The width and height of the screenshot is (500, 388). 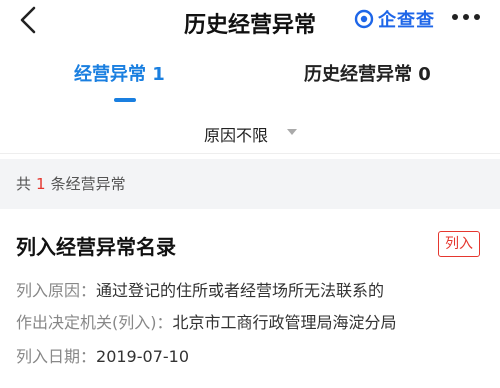 I want to click on brand-logo: 企查查, so click(x=394, y=19).